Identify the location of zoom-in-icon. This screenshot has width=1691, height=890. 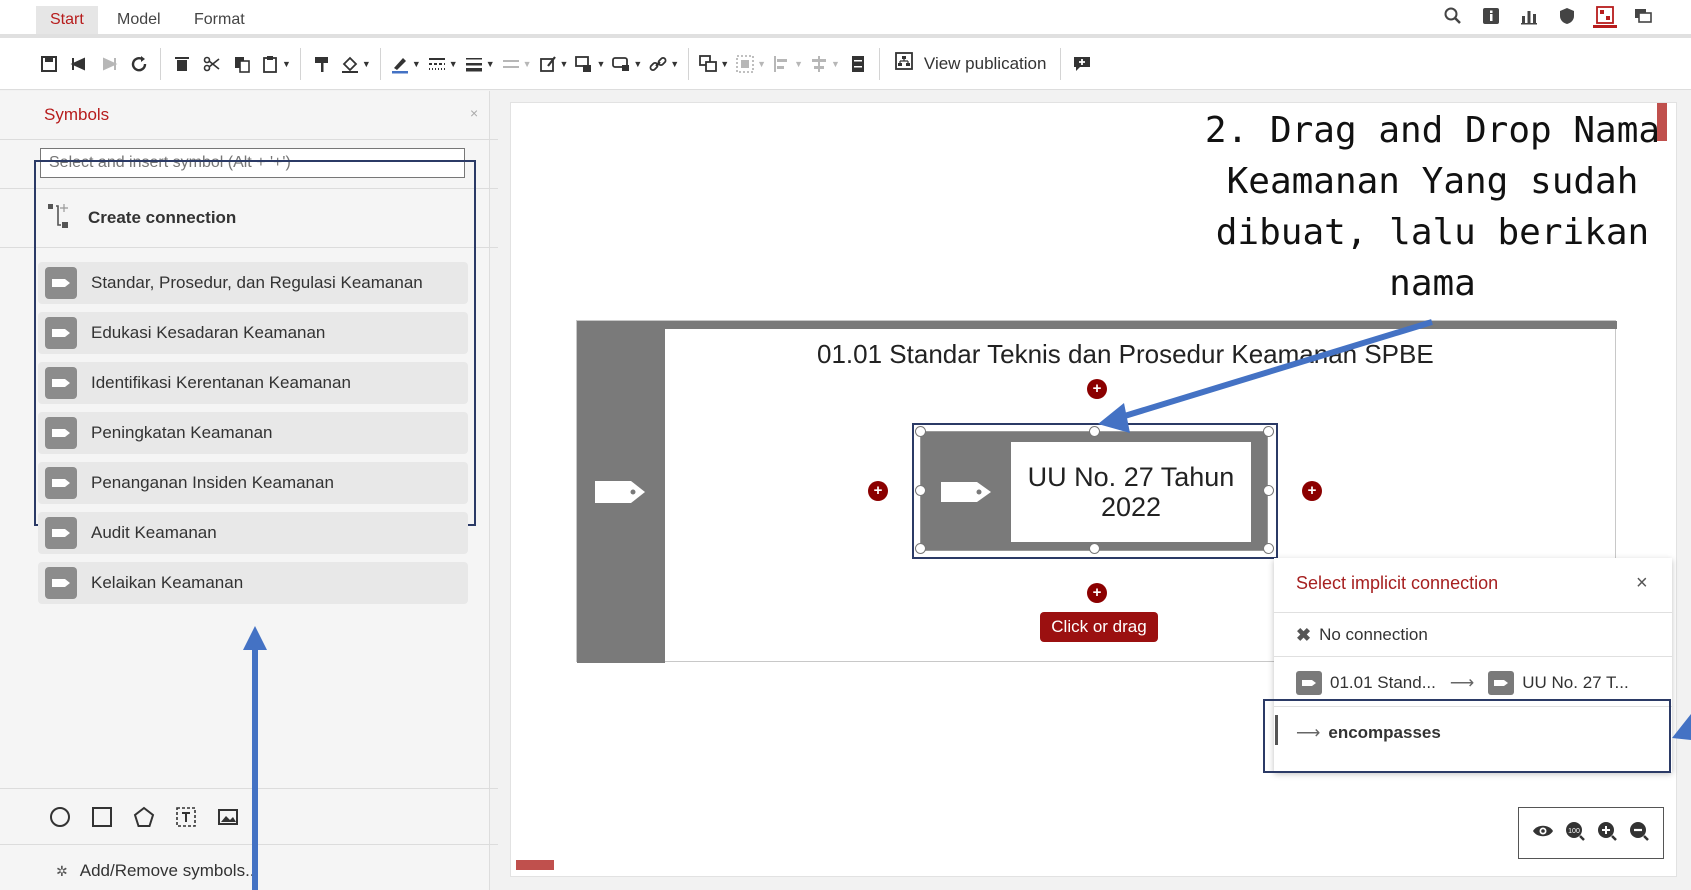
(1607, 833).